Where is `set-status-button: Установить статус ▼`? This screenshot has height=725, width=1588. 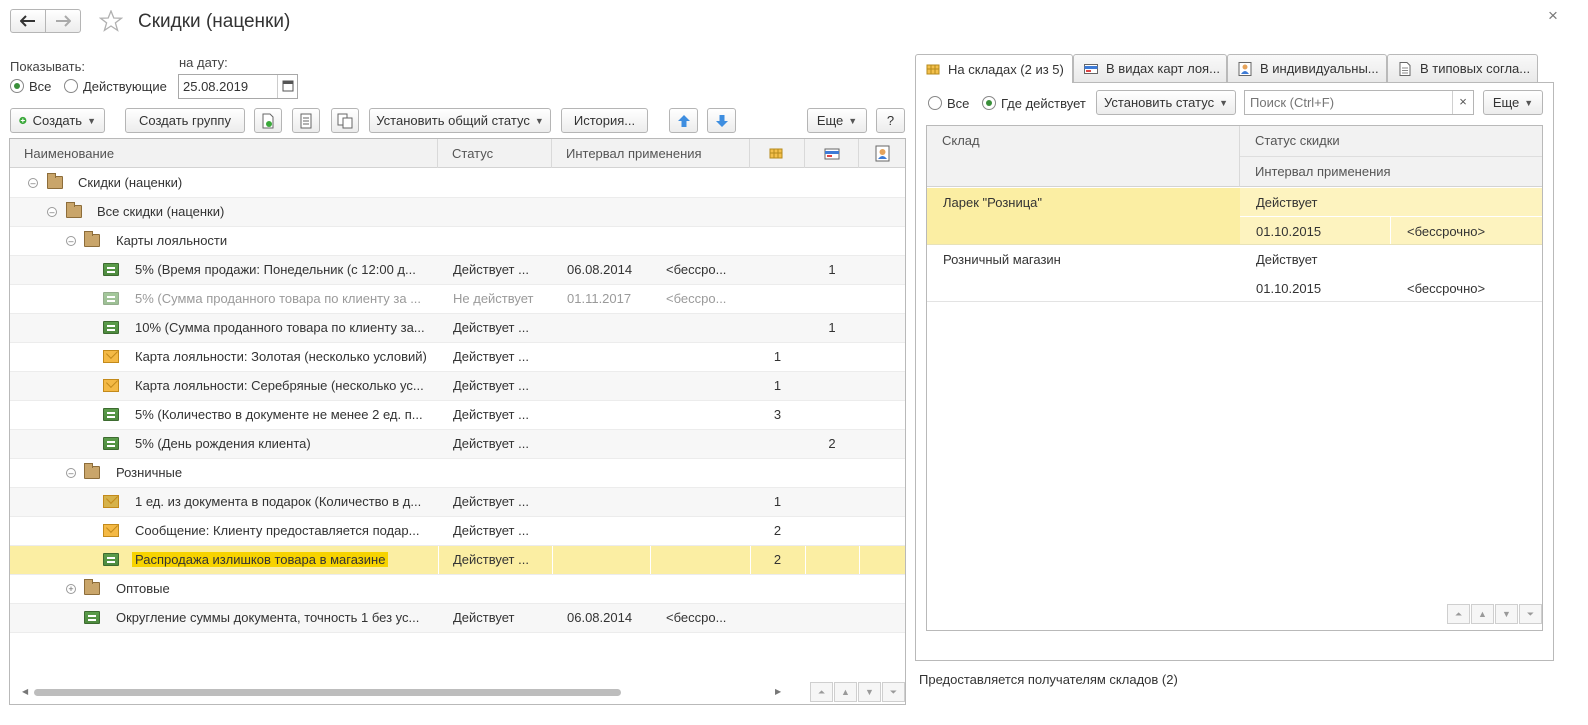 set-status-button: Установить статус ▼ is located at coordinates (1166, 102).